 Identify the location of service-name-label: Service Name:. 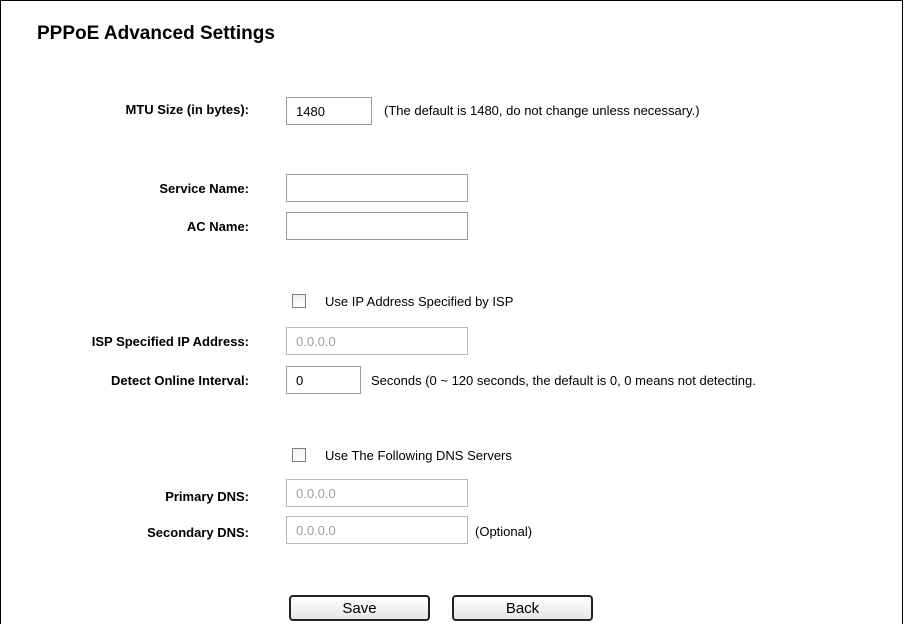
(204, 188).